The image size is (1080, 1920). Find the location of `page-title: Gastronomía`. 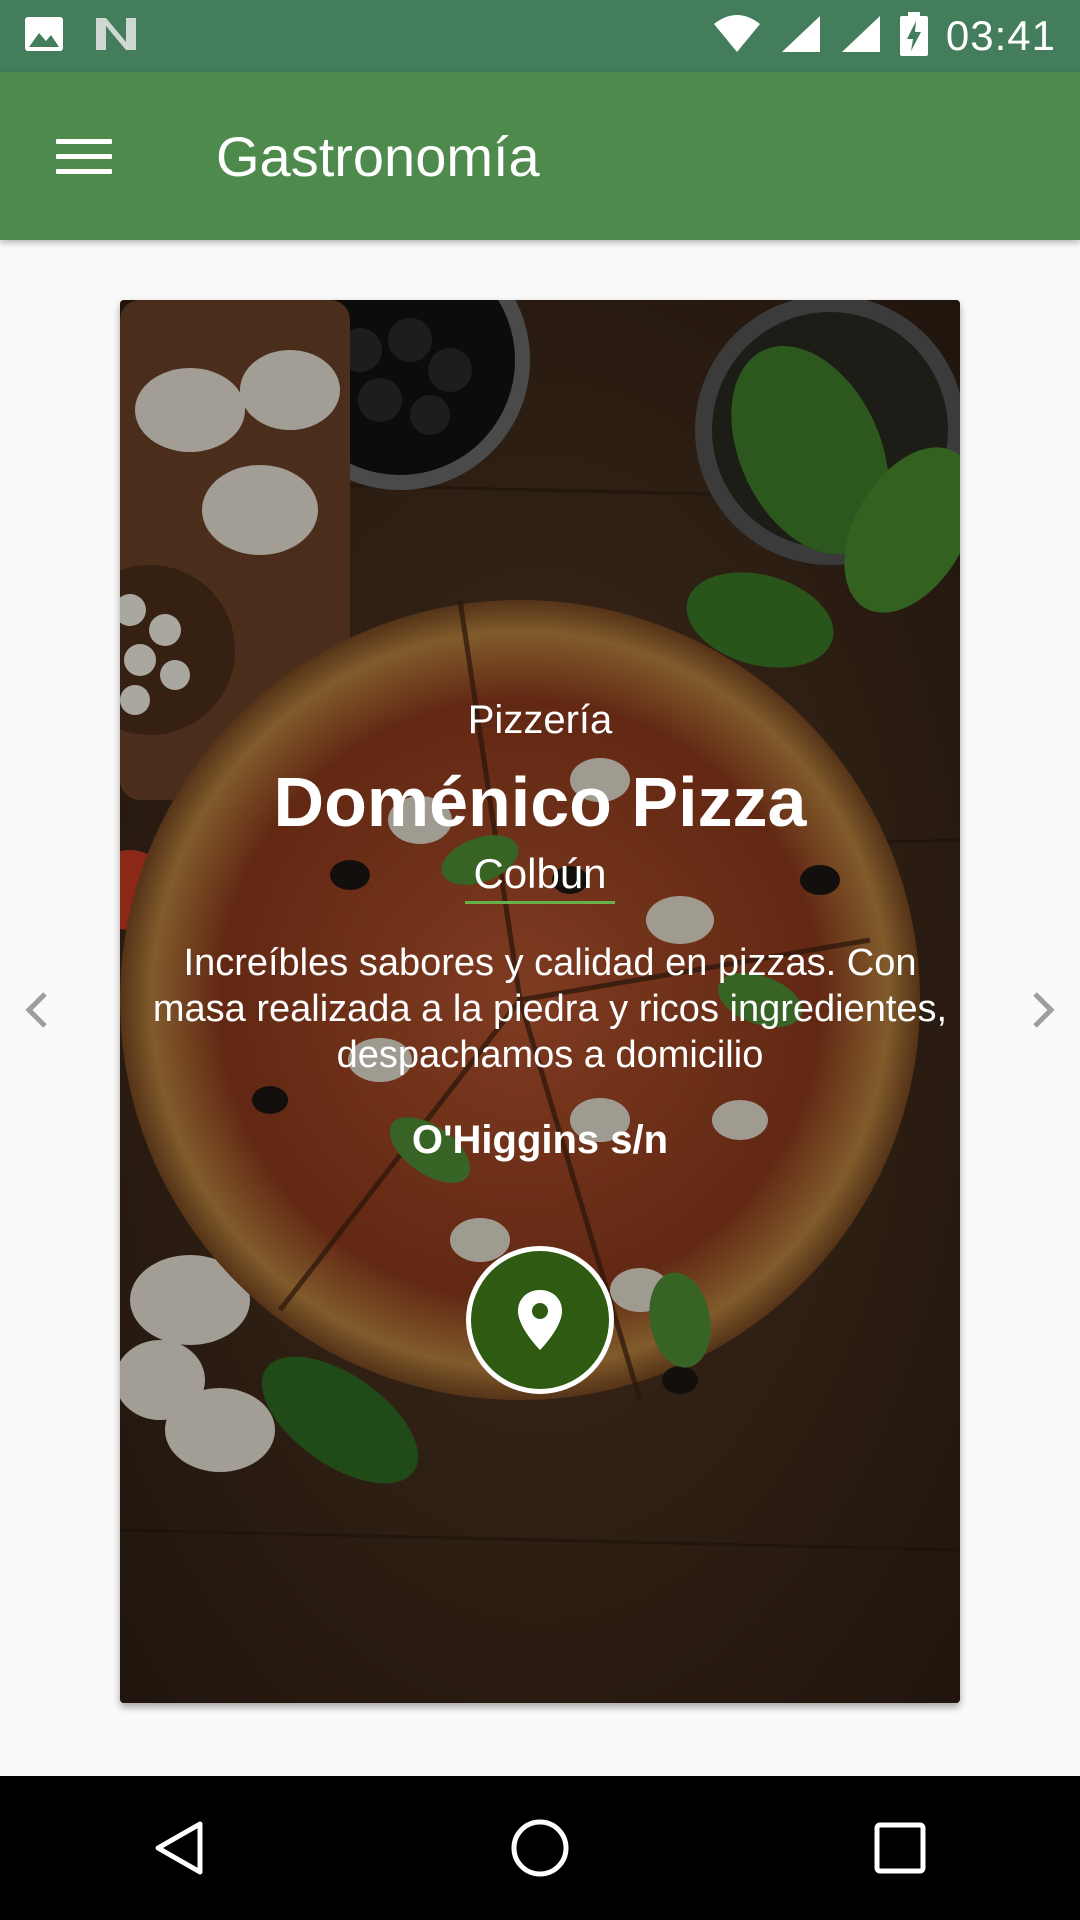

page-title: Gastronomía is located at coordinates (378, 156).